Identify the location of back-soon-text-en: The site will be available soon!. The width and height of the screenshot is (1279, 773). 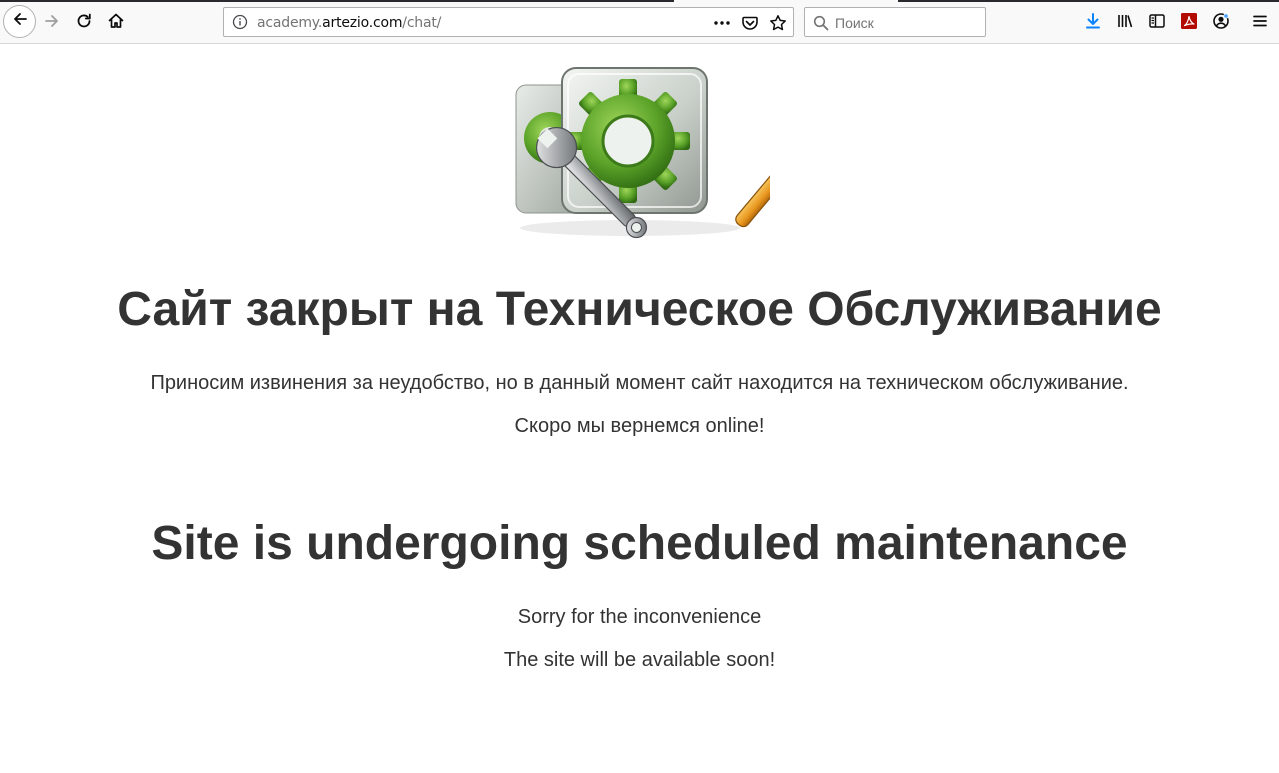
(639, 660).